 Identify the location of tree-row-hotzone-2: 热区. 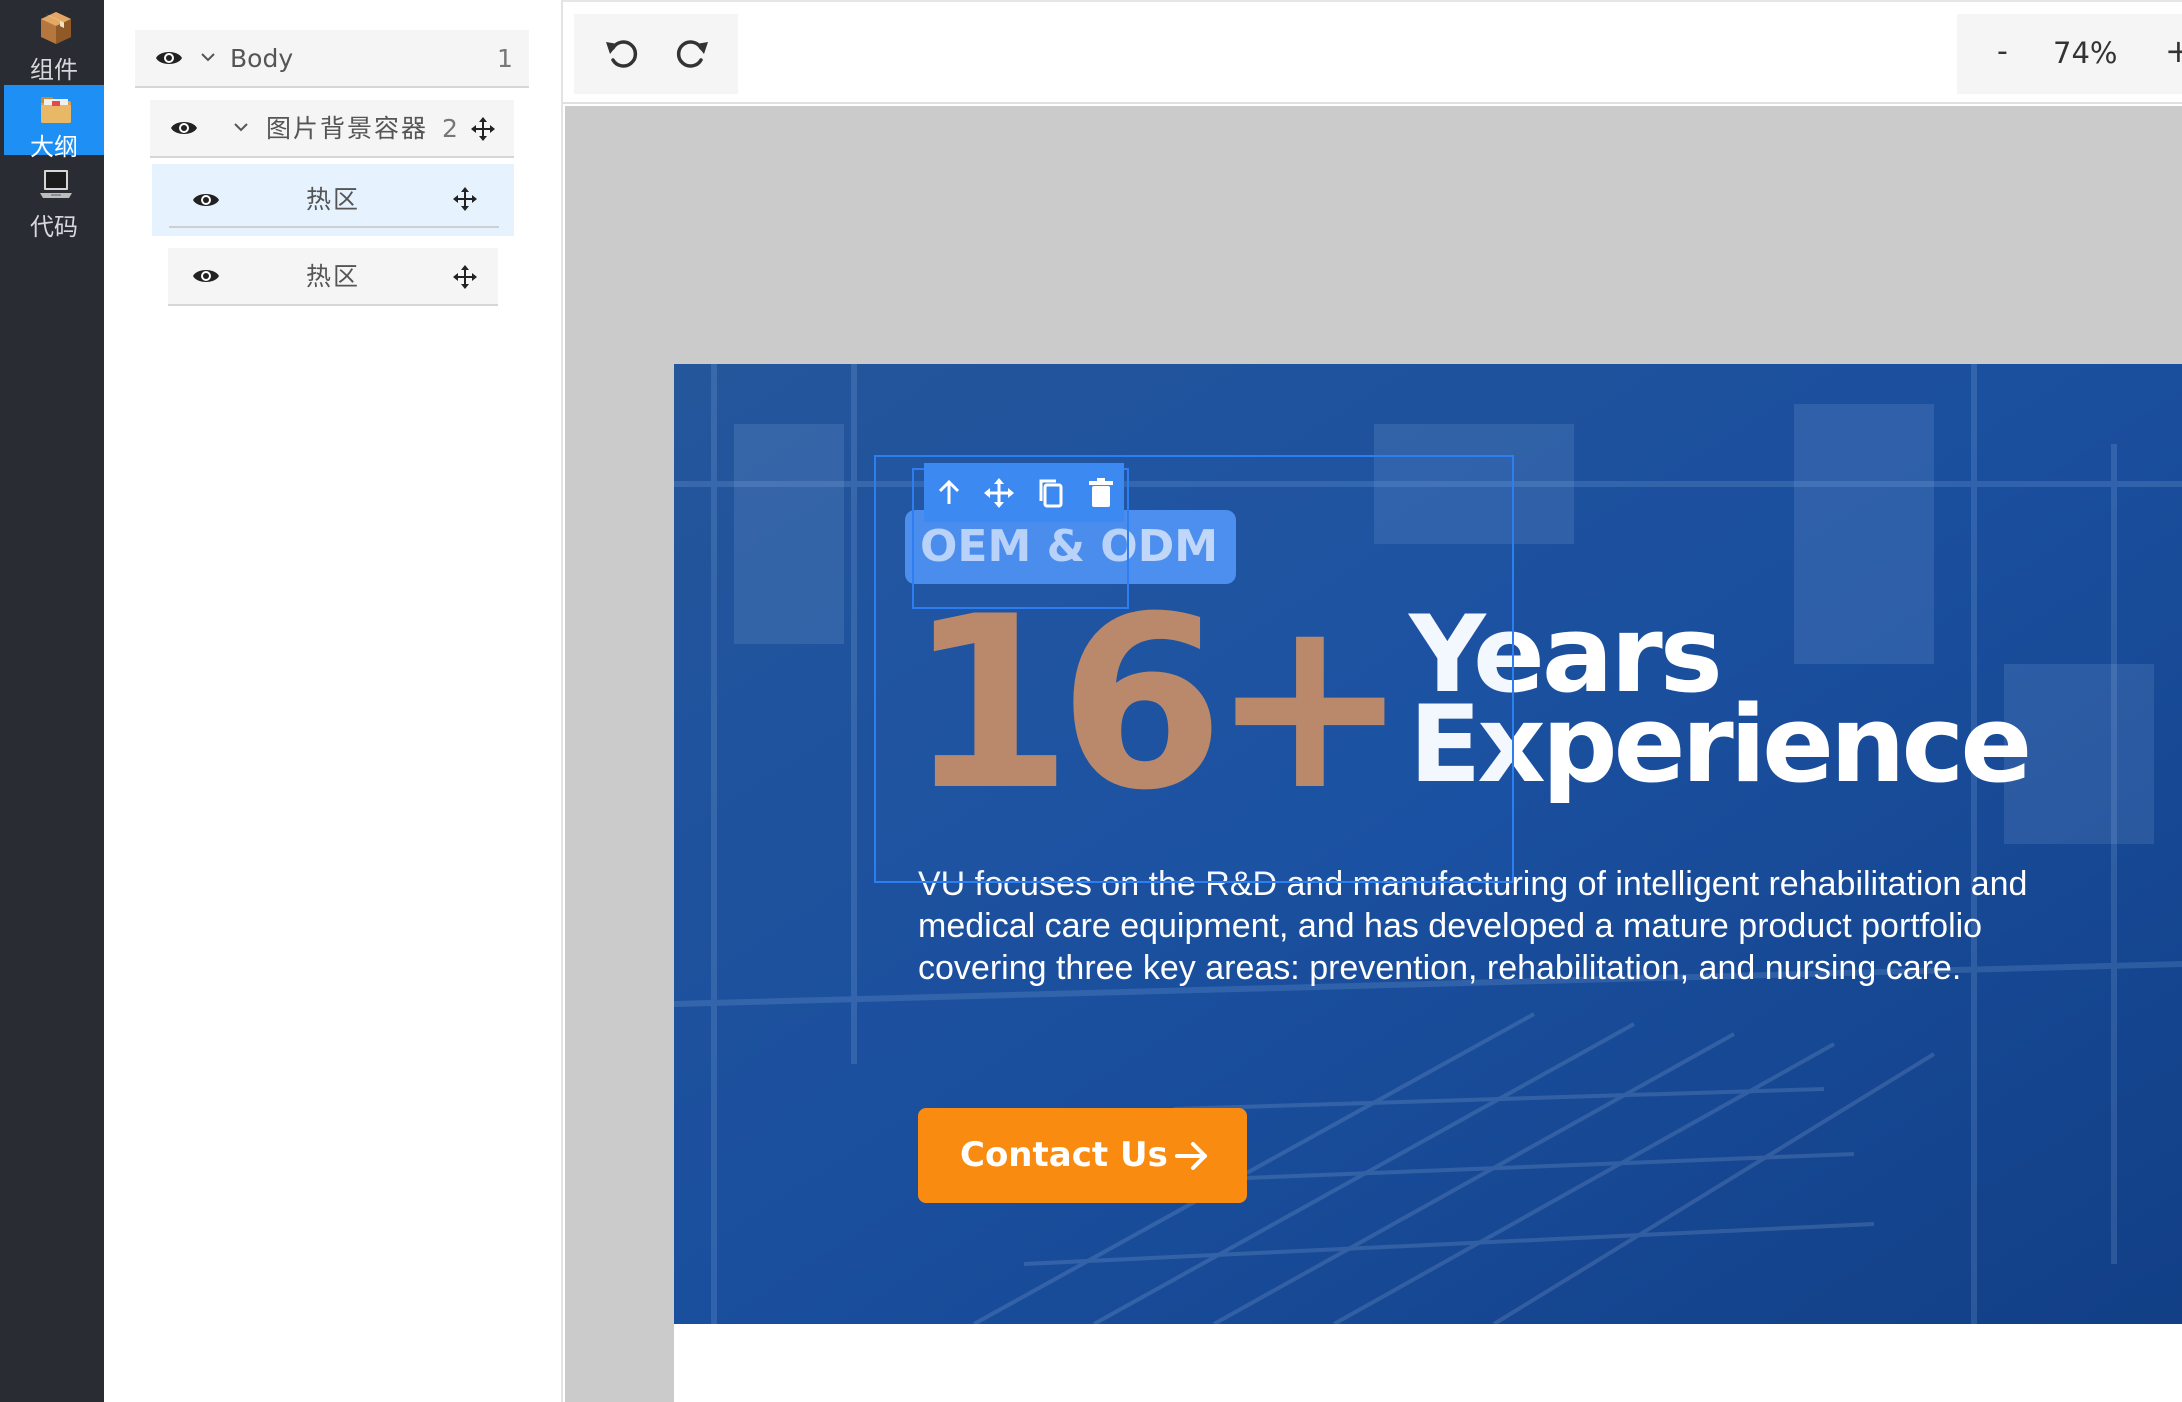
(333, 277).